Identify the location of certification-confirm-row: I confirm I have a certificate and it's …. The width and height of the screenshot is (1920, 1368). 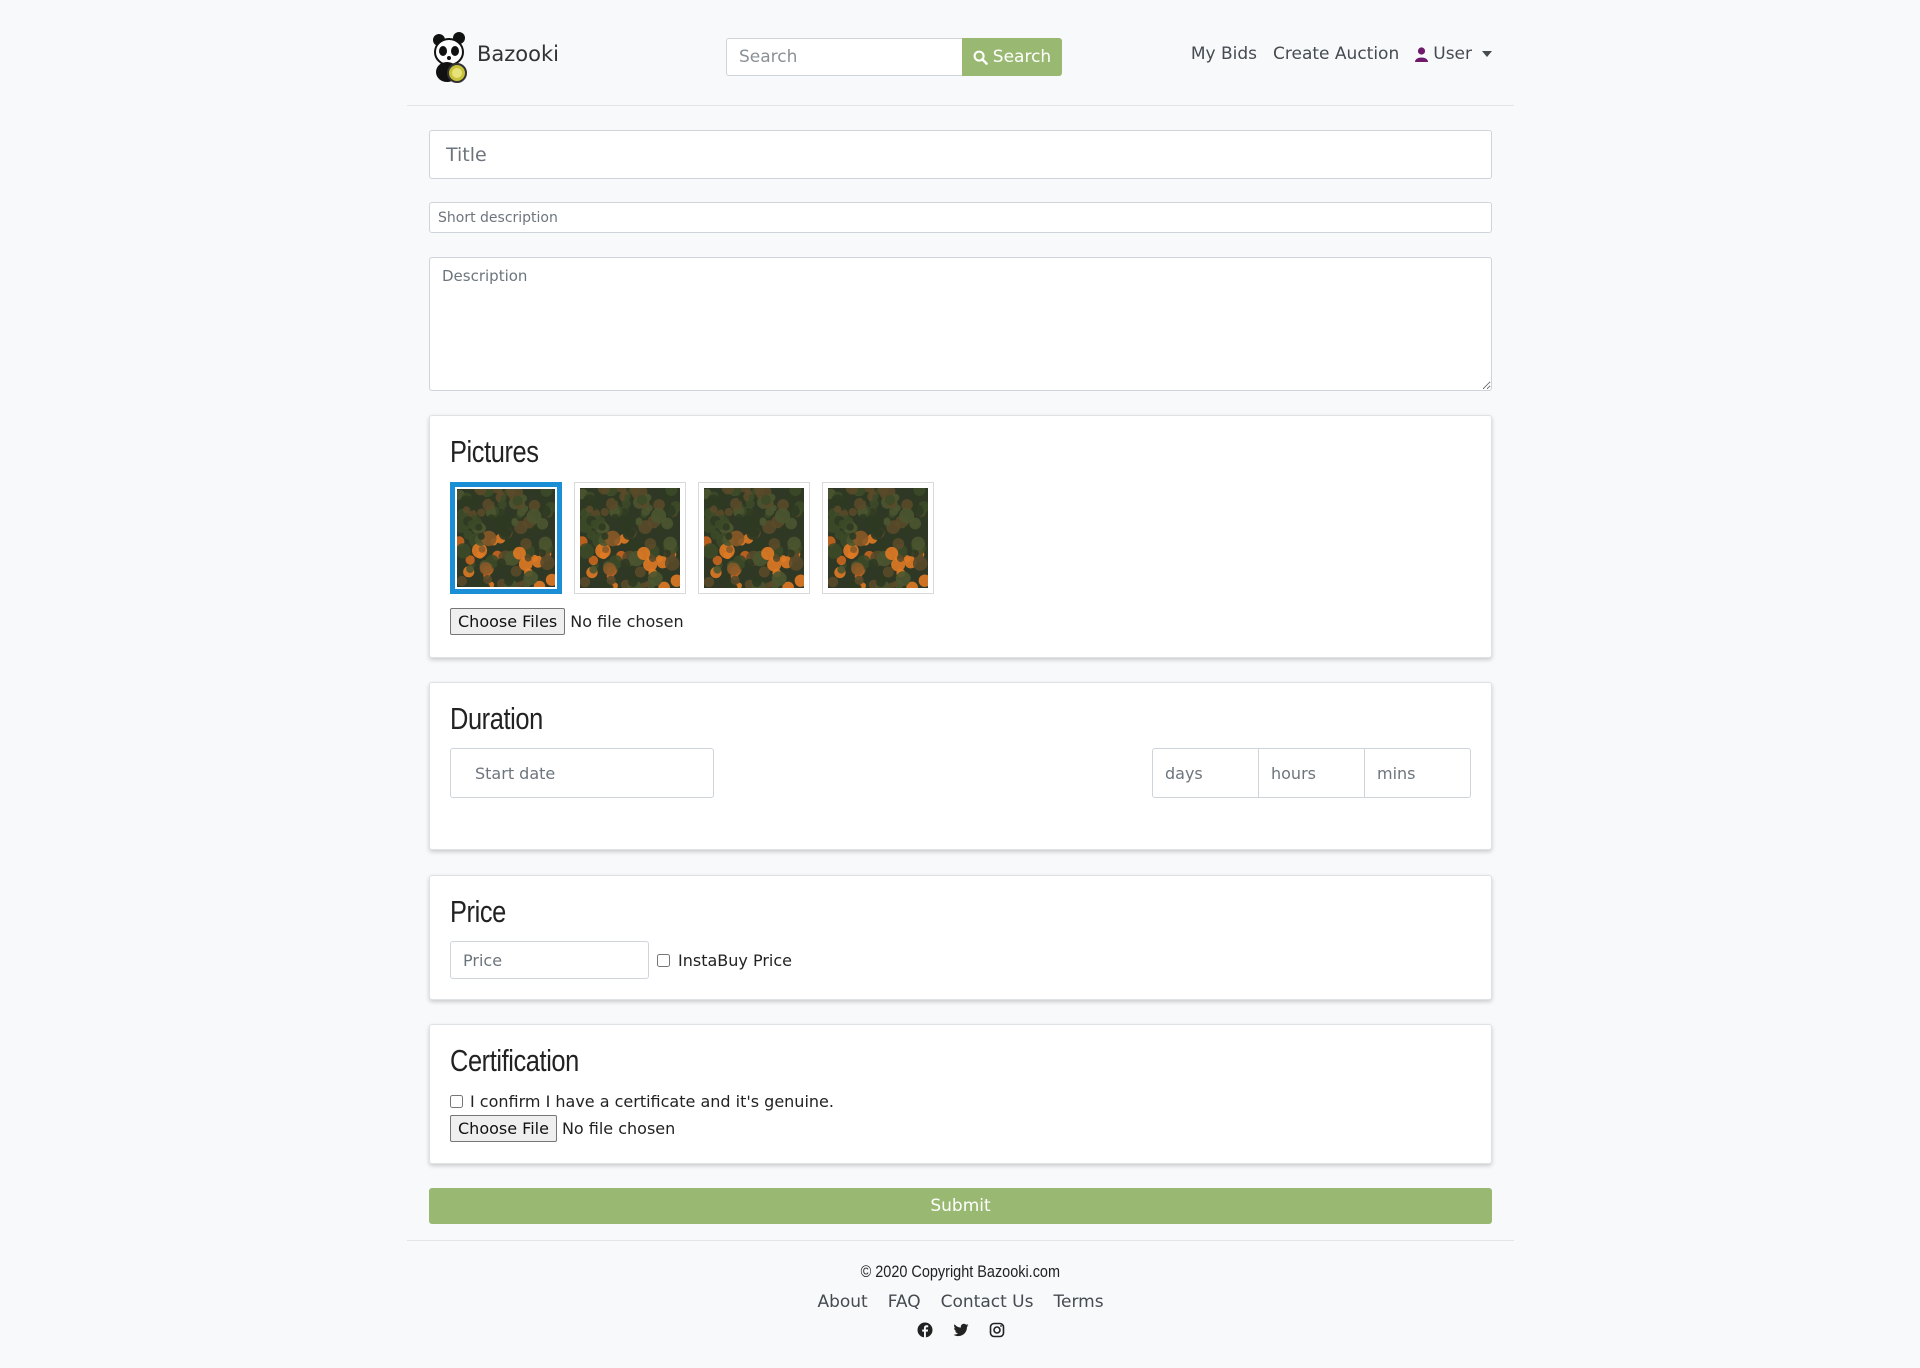
(642, 1101).